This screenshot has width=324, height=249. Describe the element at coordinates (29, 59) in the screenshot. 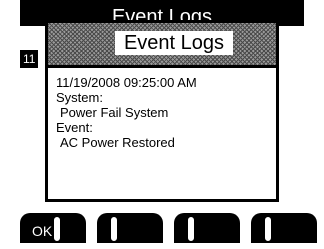

I see `background-page-badge: 11` at that location.